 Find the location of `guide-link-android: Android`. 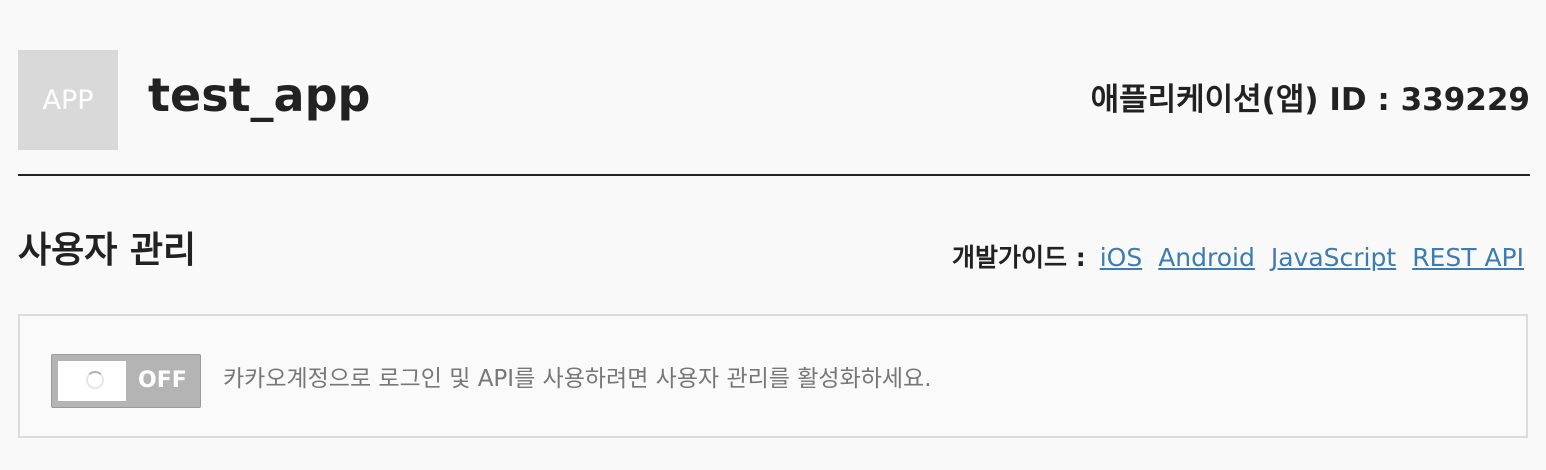

guide-link-android: Android is located at coordinates (1206, 258).